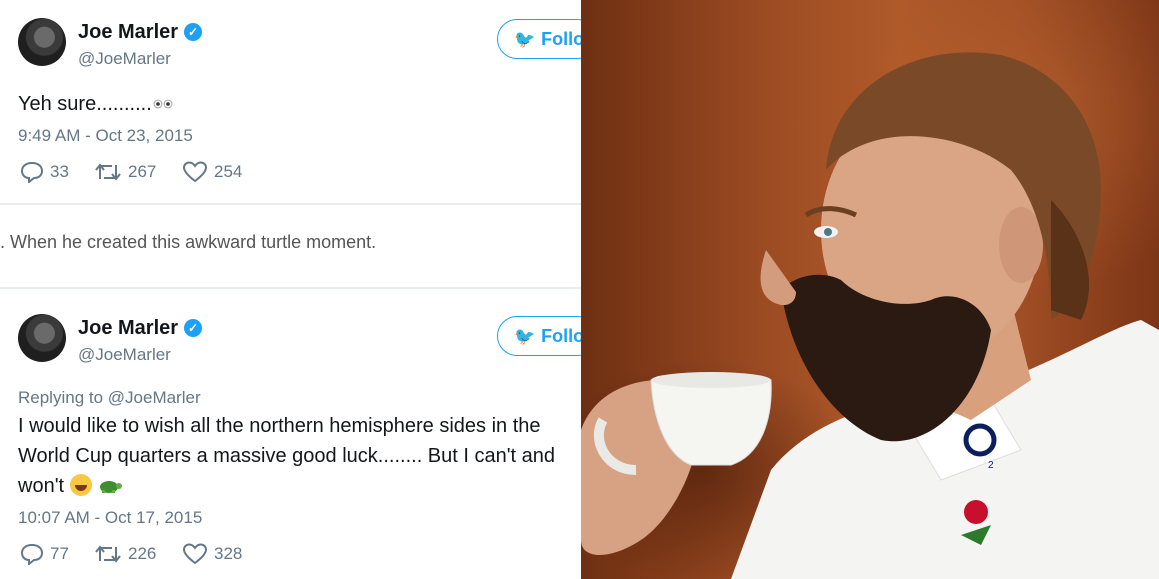 The height and width of the screenshot is (579, 1159). What do you see at coordinates (228, 171) in the screenshot?
I see `like-count: 254` at bounding box center [228, 171].